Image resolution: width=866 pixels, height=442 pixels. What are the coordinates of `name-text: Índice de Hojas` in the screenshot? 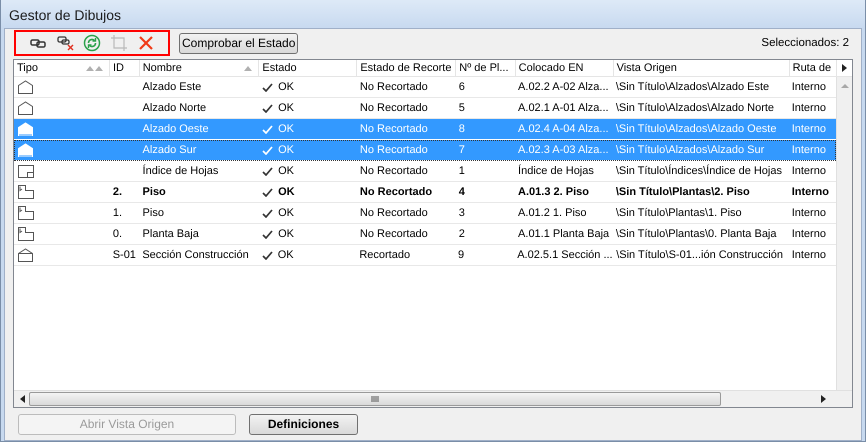 It's located at (180, 171).